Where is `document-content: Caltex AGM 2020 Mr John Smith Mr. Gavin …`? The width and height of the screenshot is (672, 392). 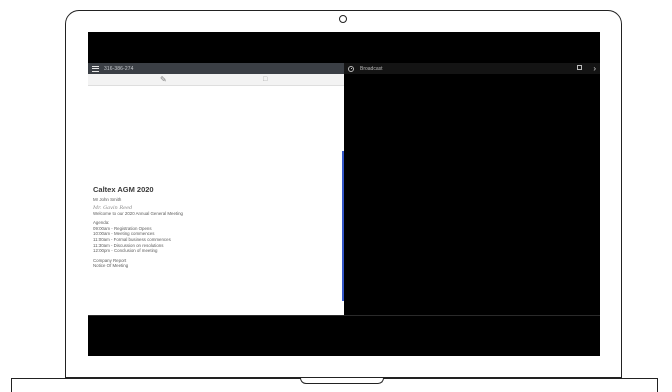
document-content: Caltex AGM 2020 Mr John Smith Mr. Gavin … is located at coordinates (213, 227).